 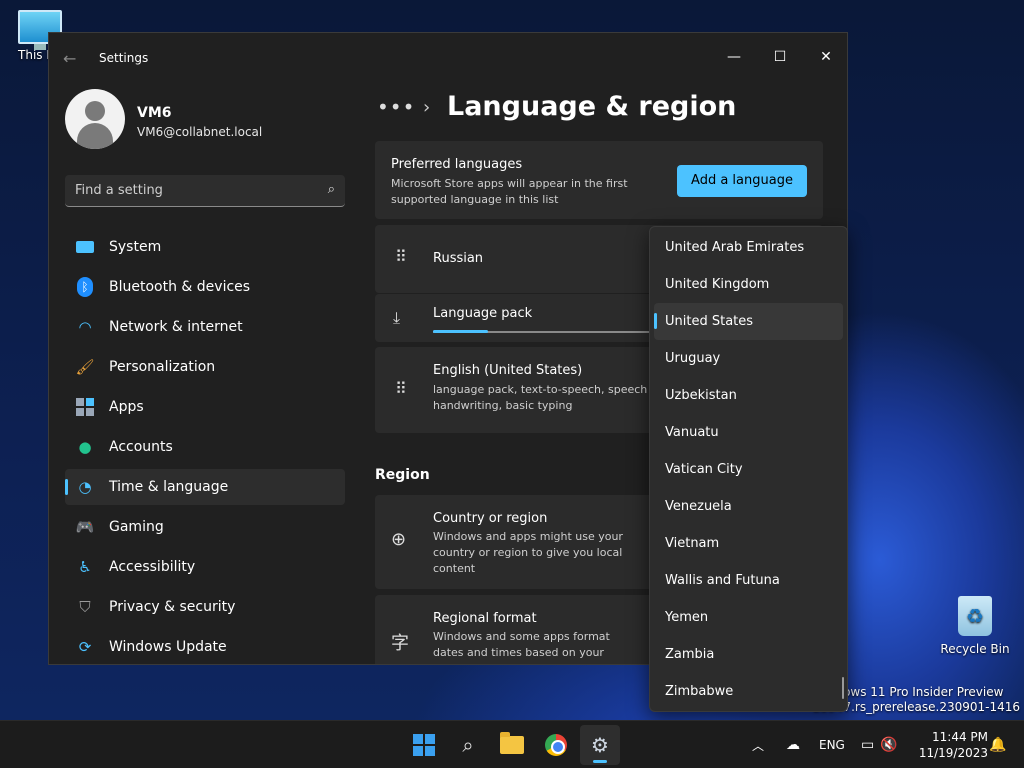 I want to click on dropdown-option-selected: United States, so click(x=748, y=321).